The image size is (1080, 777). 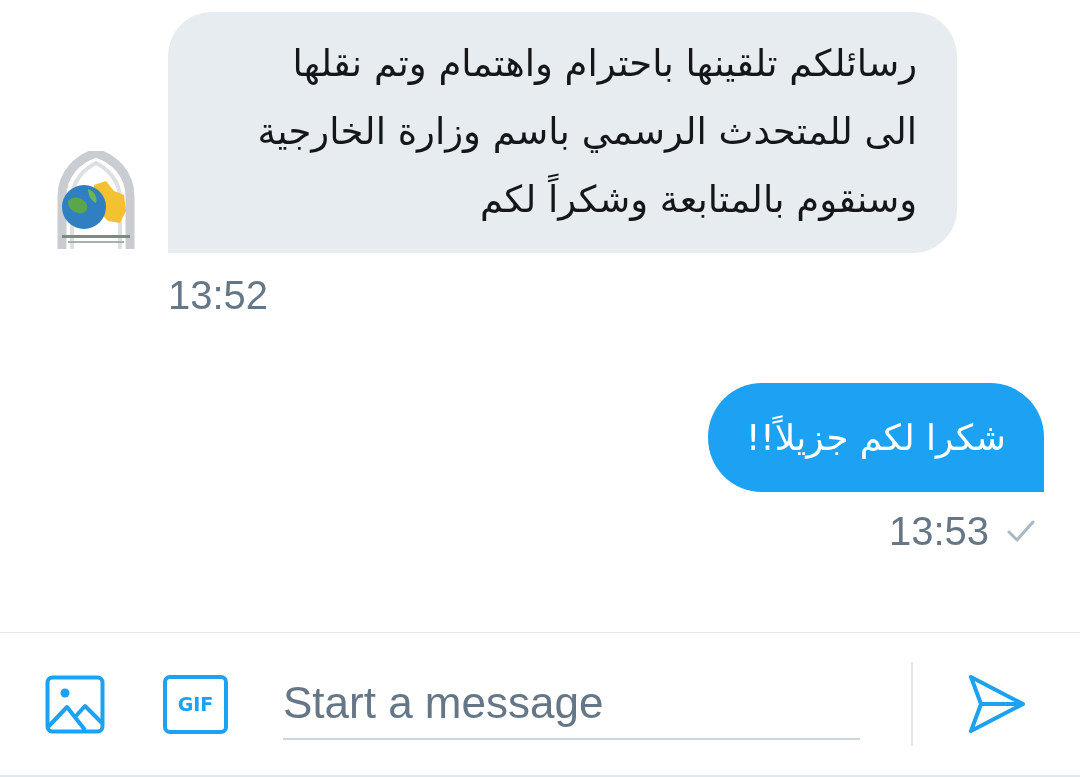 I want to click on send-icon, so click(x=997, y=704).